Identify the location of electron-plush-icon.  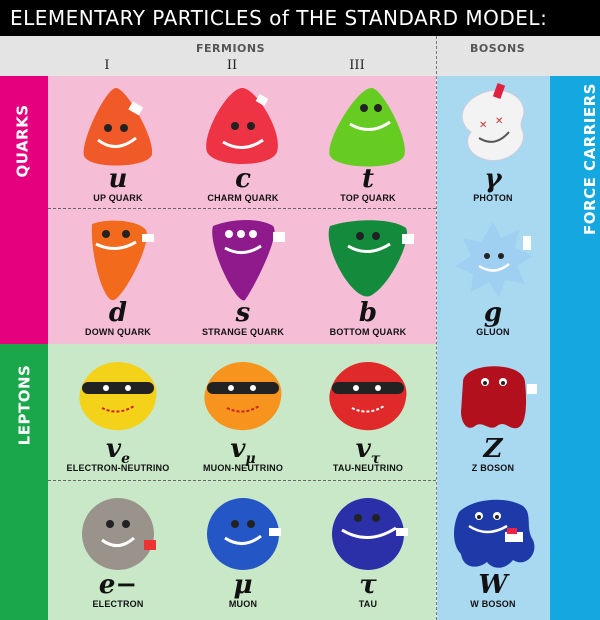
(119, 534).